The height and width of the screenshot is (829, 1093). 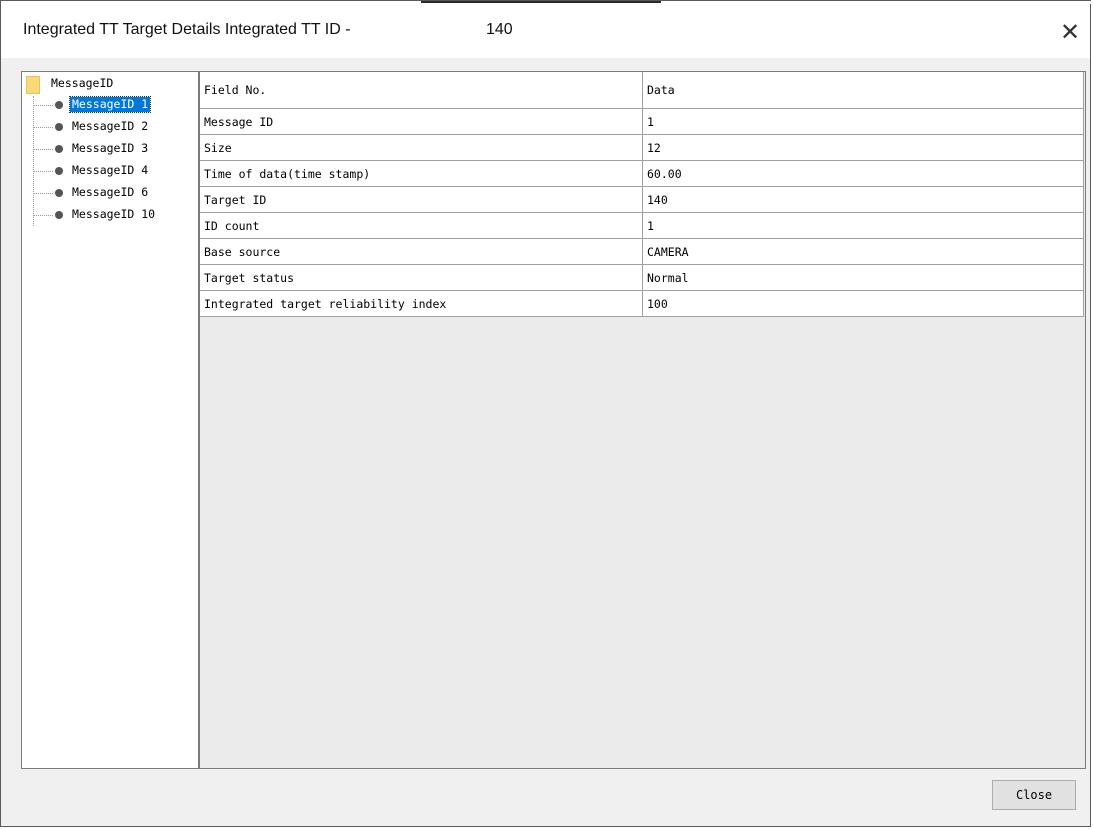 What do you see at coordinates (499, 29) in the screenshot?
I see `window-title-id: 140` at bounding box center [499, 29].